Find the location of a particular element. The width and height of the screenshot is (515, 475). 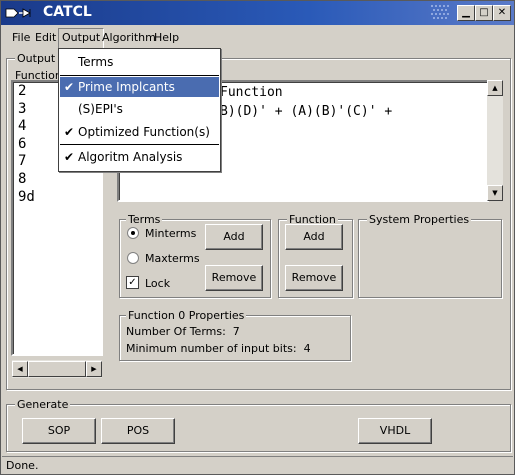

hscroll-thumb is located at coordinates (57, 369).